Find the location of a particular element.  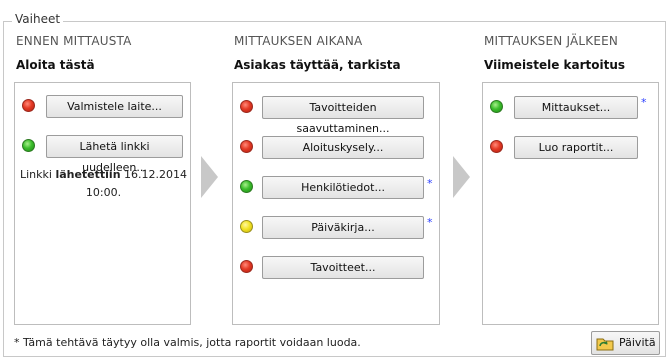

status-yellow-icon is located at coordinates (246, 226).